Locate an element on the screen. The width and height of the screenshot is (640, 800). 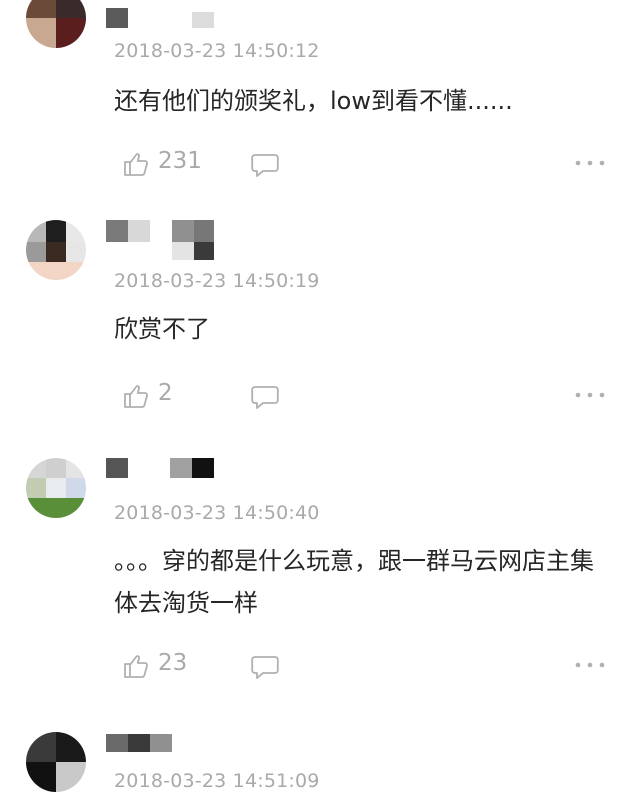
like-count: 23 is located at coordinates (173, 663).